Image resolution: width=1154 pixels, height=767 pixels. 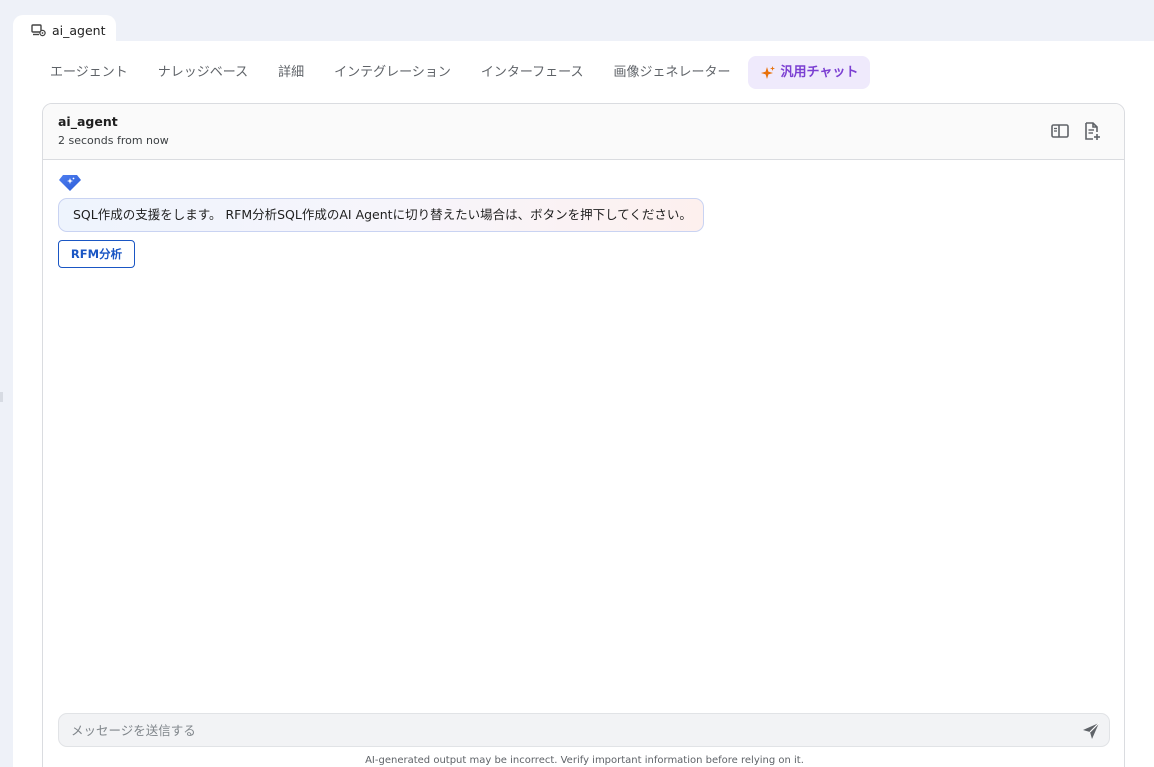 What do you see at coordinates (88, 121) in the screenshot?
I see `agent-name: ai_agent` at bounding box center [88, 121].